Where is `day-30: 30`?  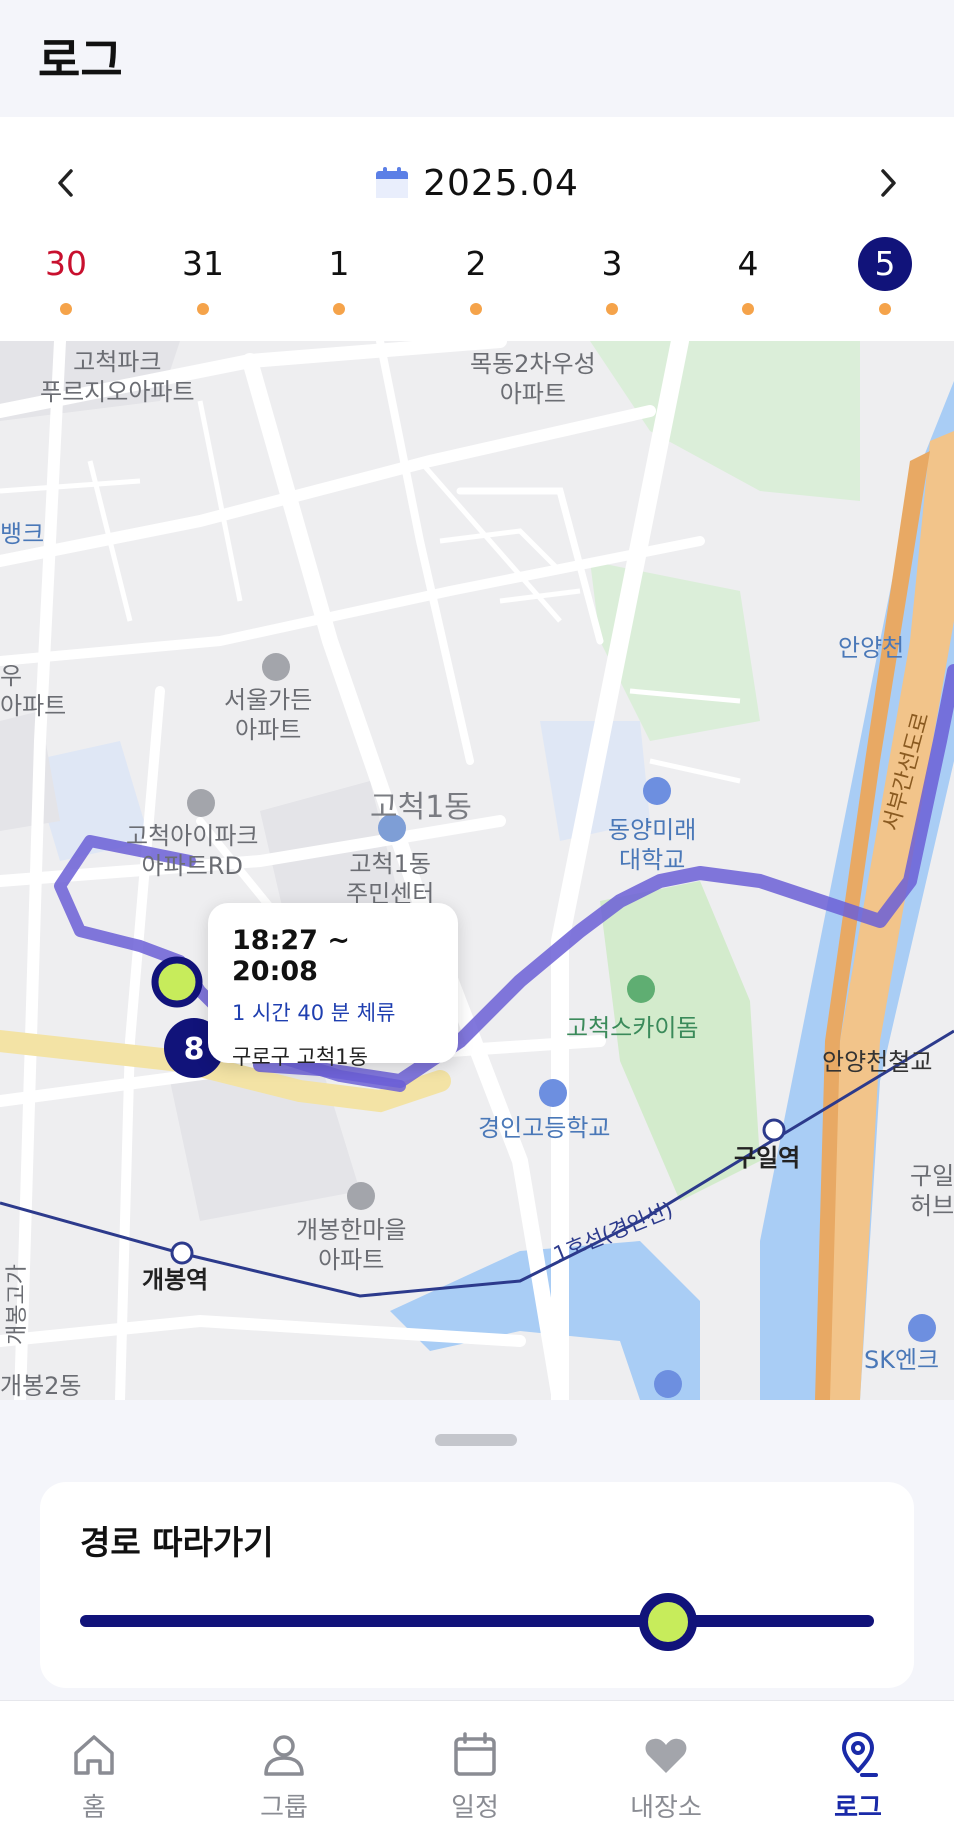
day-30: 30 is located at coordinates (66, 282).